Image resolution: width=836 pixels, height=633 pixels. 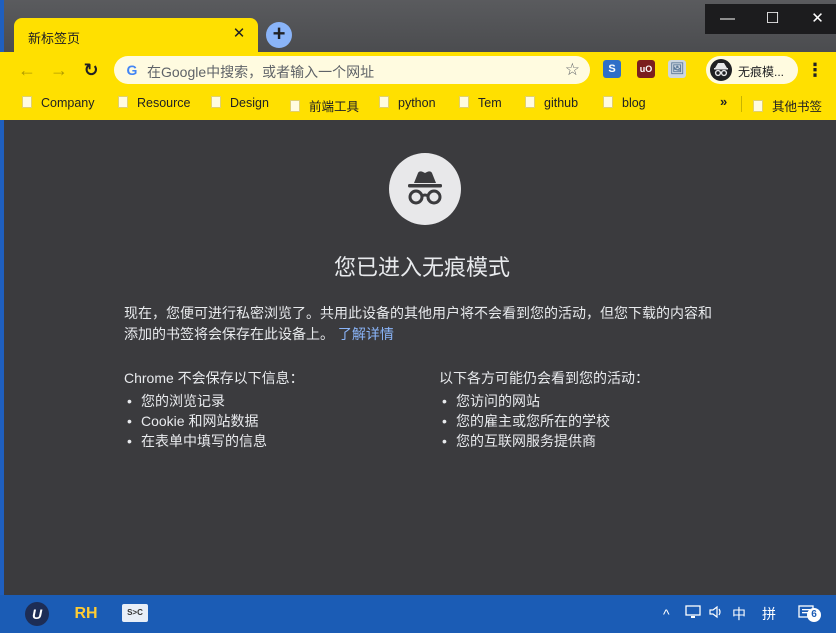 I want to click on bookmark-folder: Company, so click(x=58, y=104).